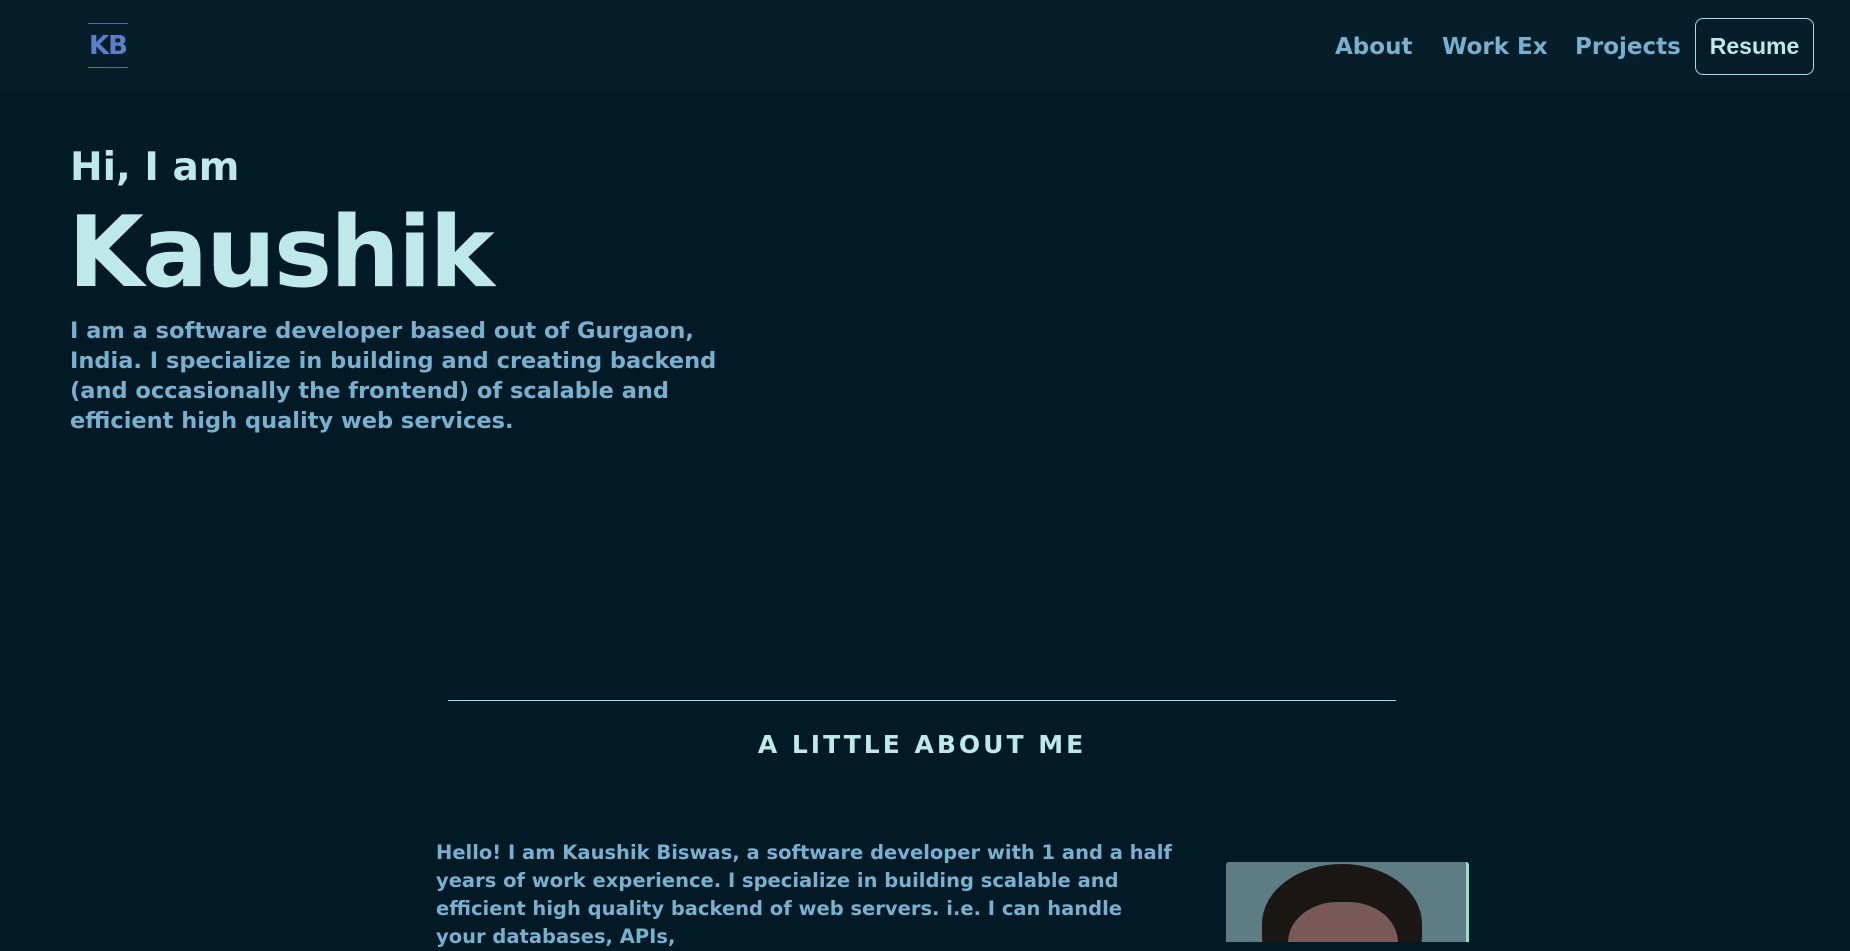 This screenshot has width=1850, height=951. What do you see at coordinates (1754, 46) in the screenshot?
I see `resume-button: Resume` at bounding box center [1754, 46].